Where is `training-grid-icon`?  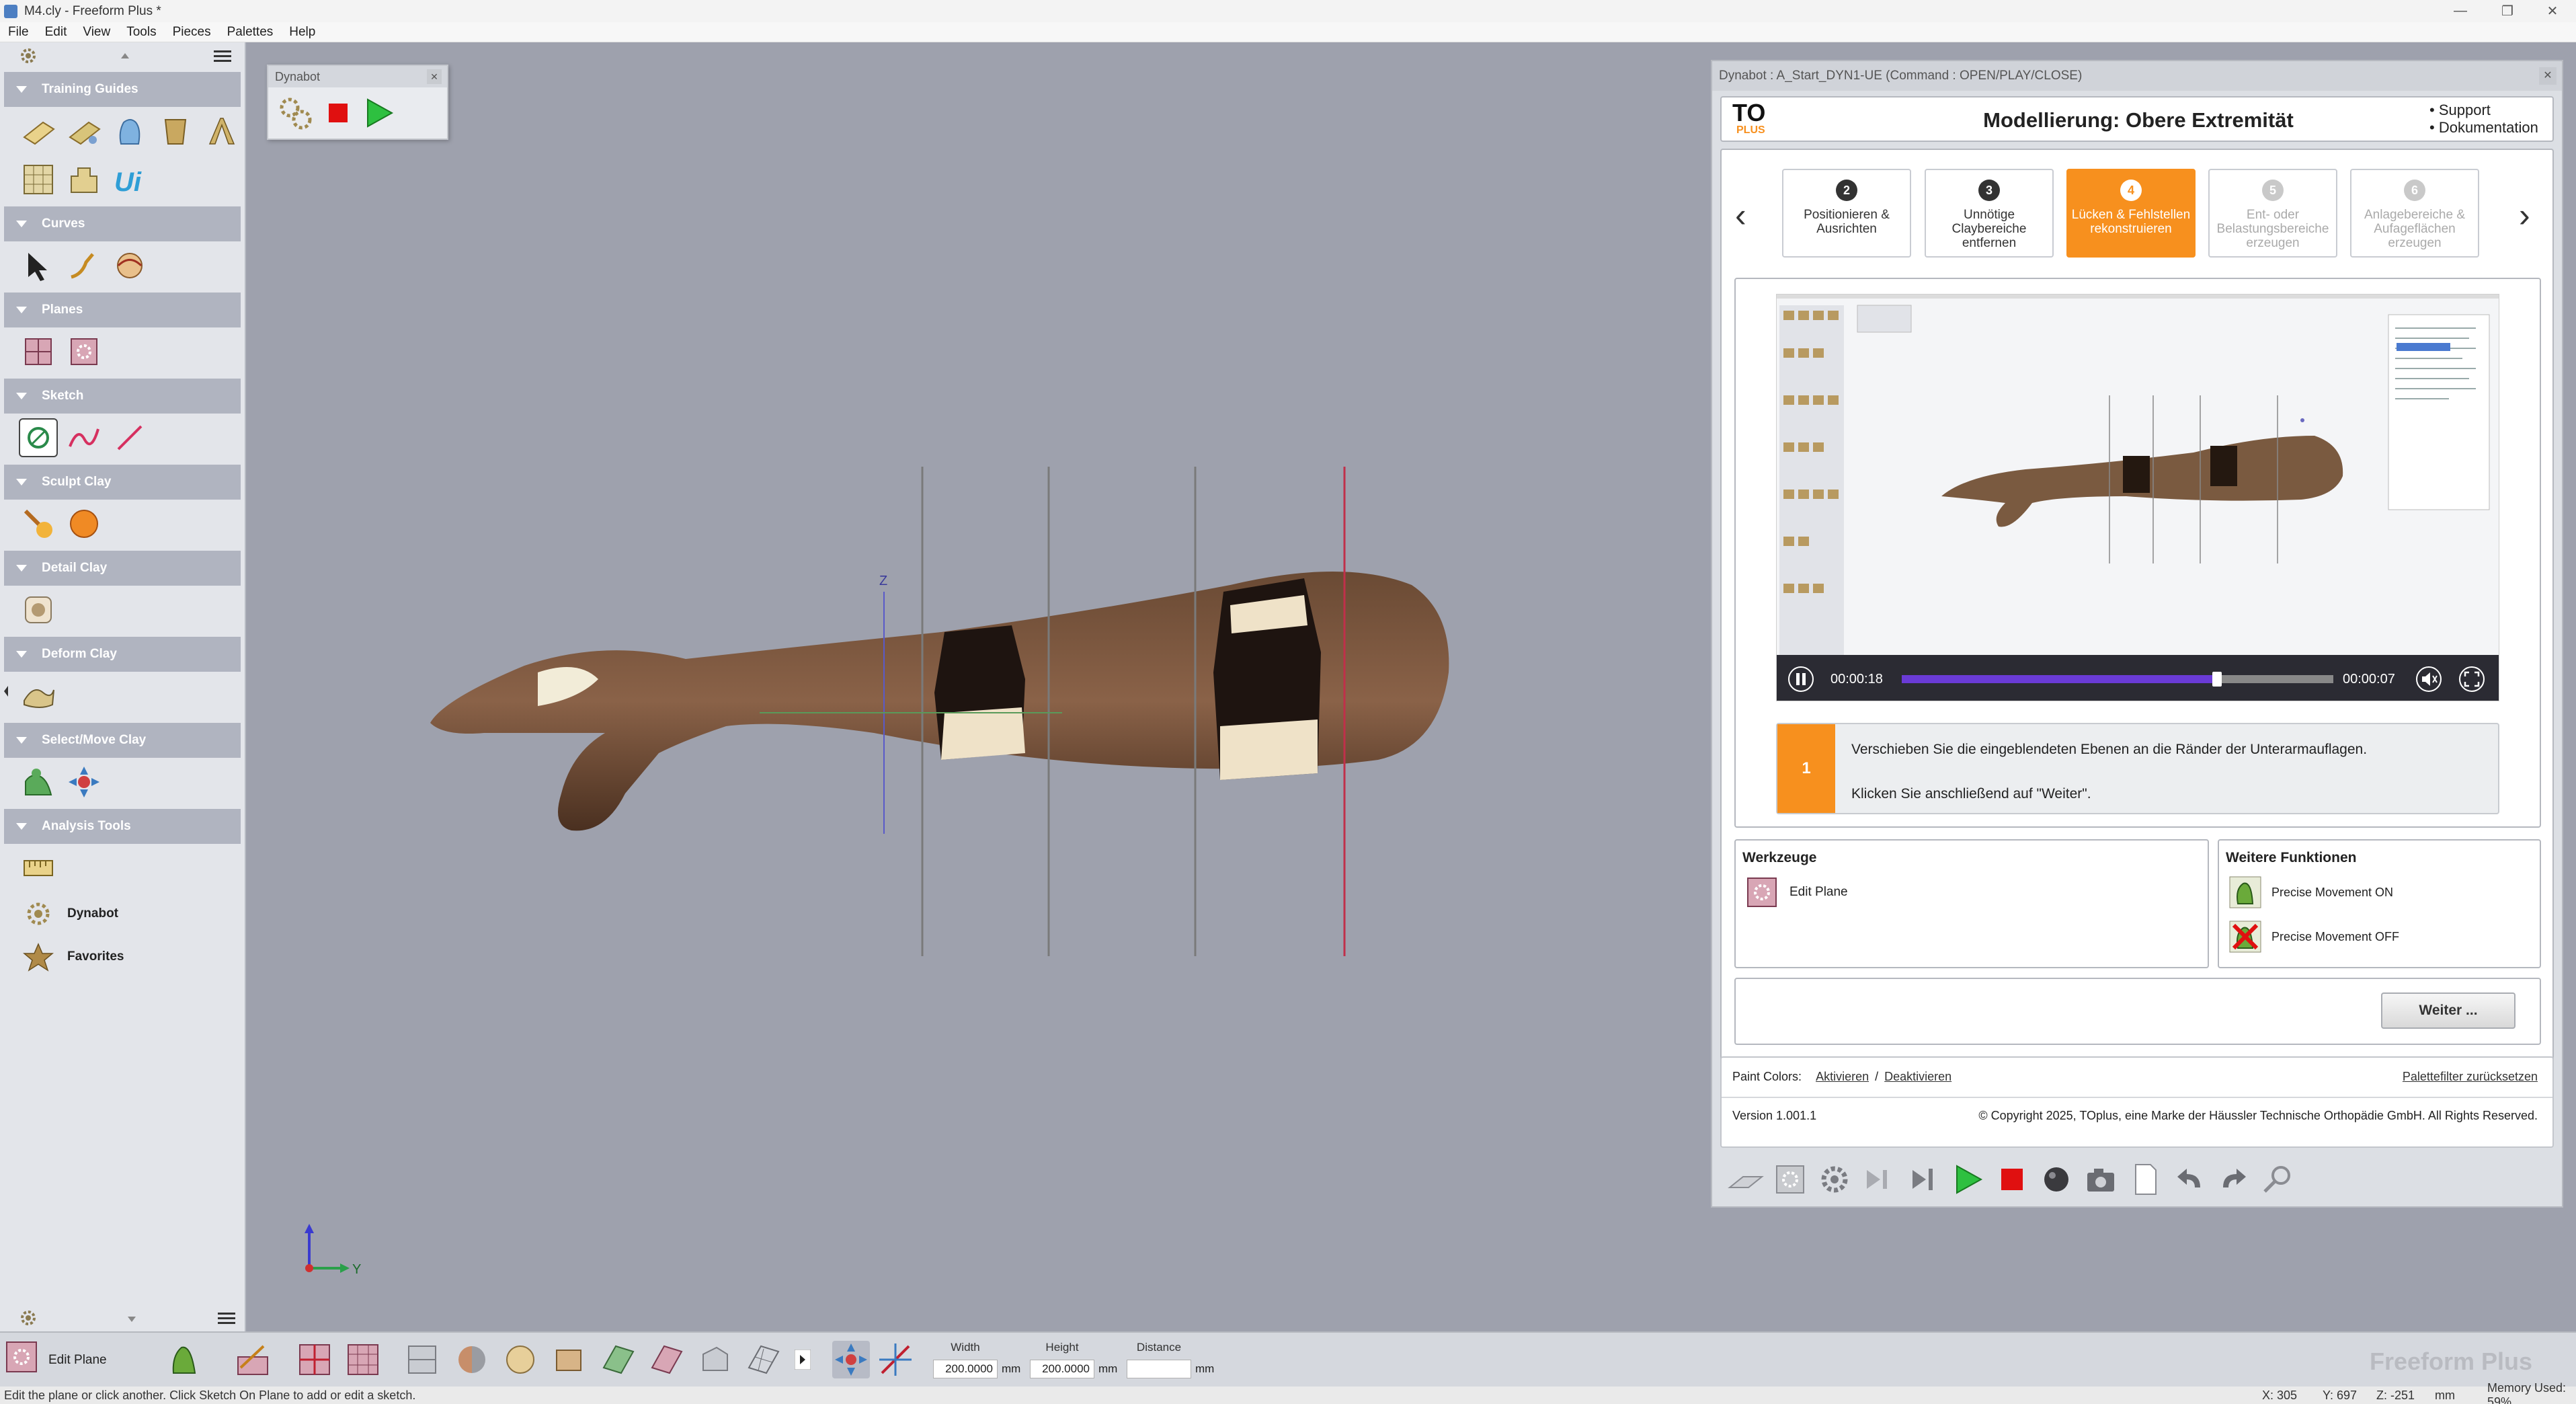 training-grid-icon is located at coordinates (38, 179).